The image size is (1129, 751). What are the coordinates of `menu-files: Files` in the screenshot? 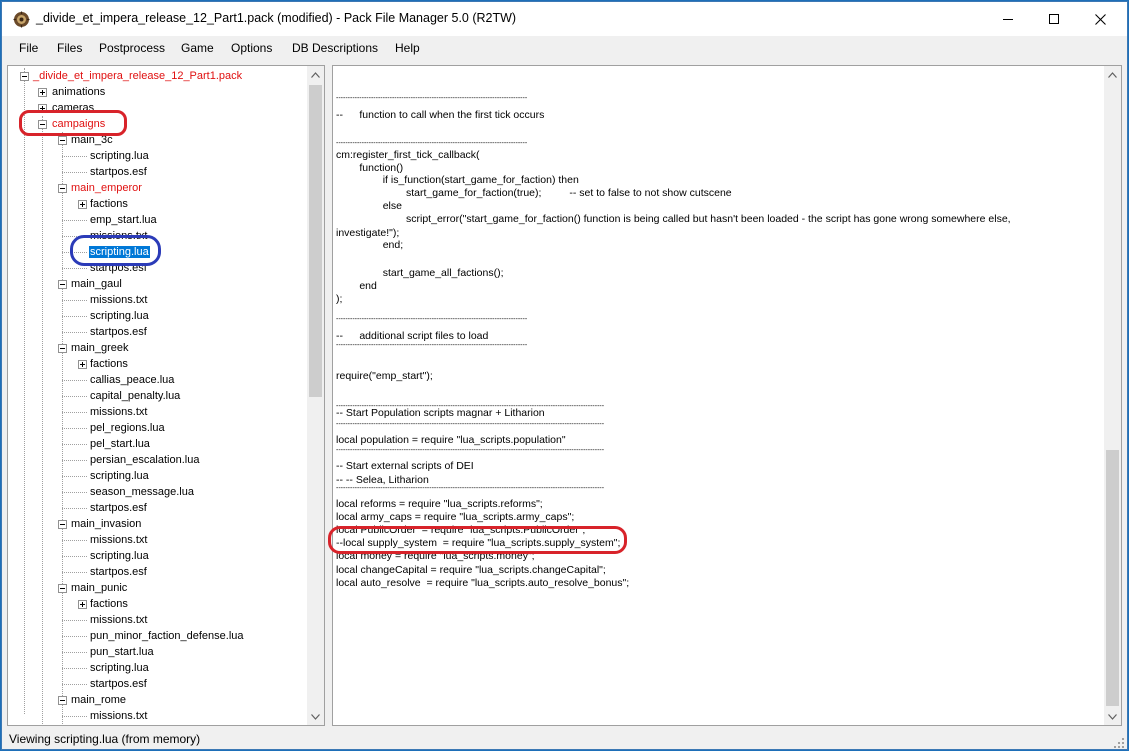 It's located at (69, 48).